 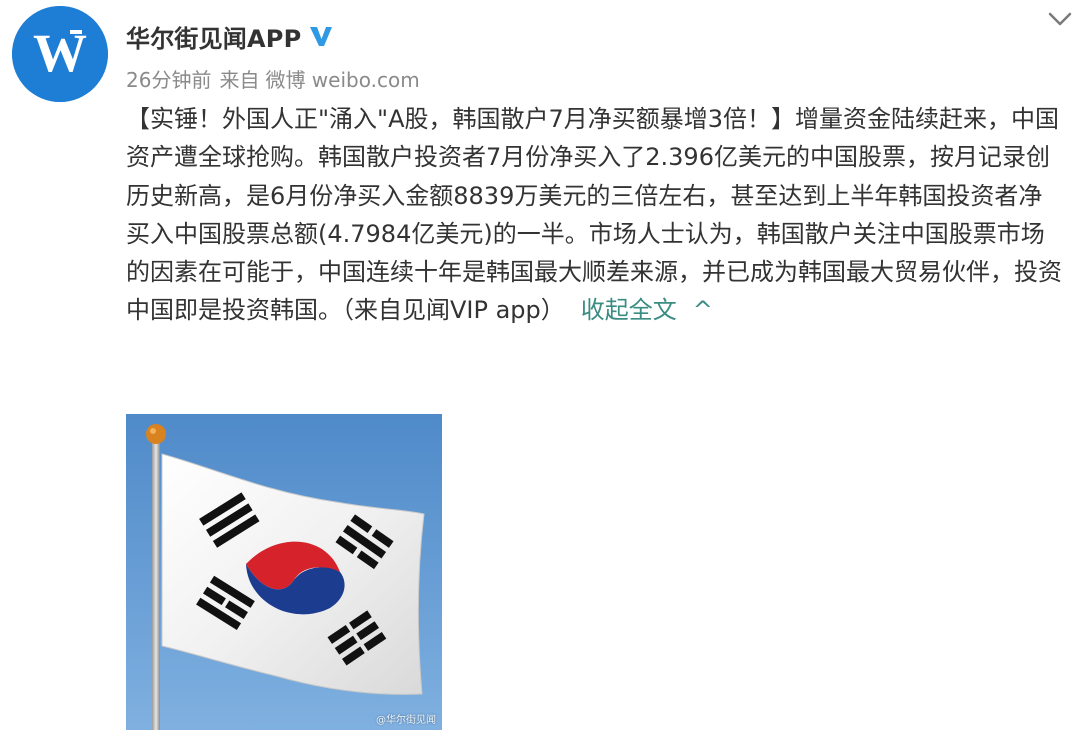 I want to click on author-name: 华尔街见闻APP, so click(x=213, y=36).